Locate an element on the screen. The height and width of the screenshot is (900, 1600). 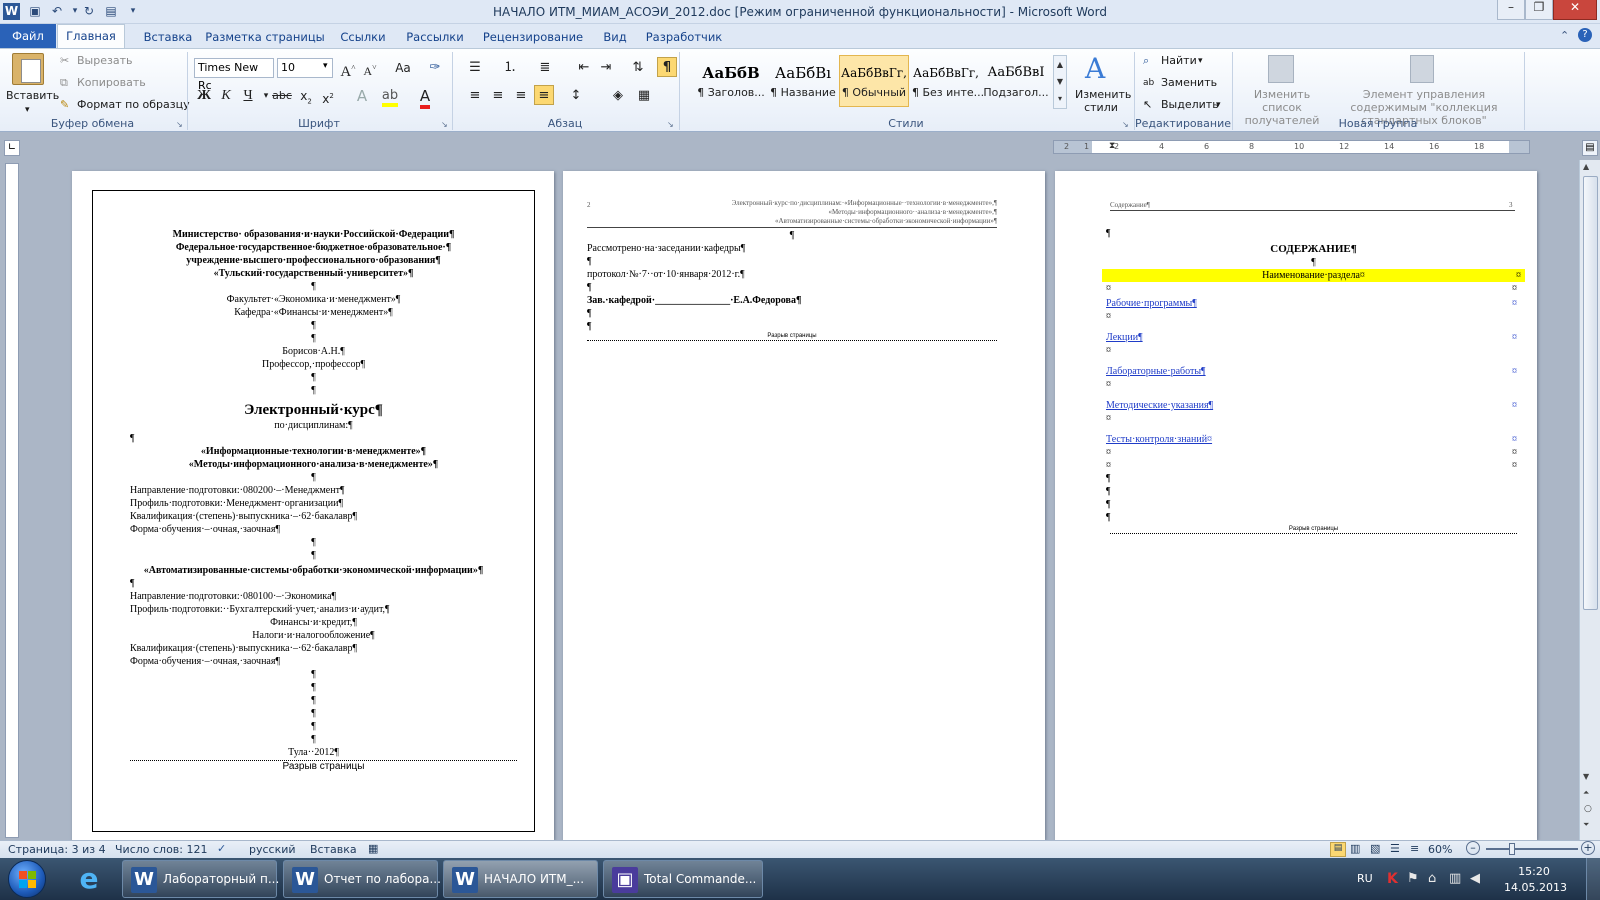
close-button: ✕ is located at coordinates (1575, 10).